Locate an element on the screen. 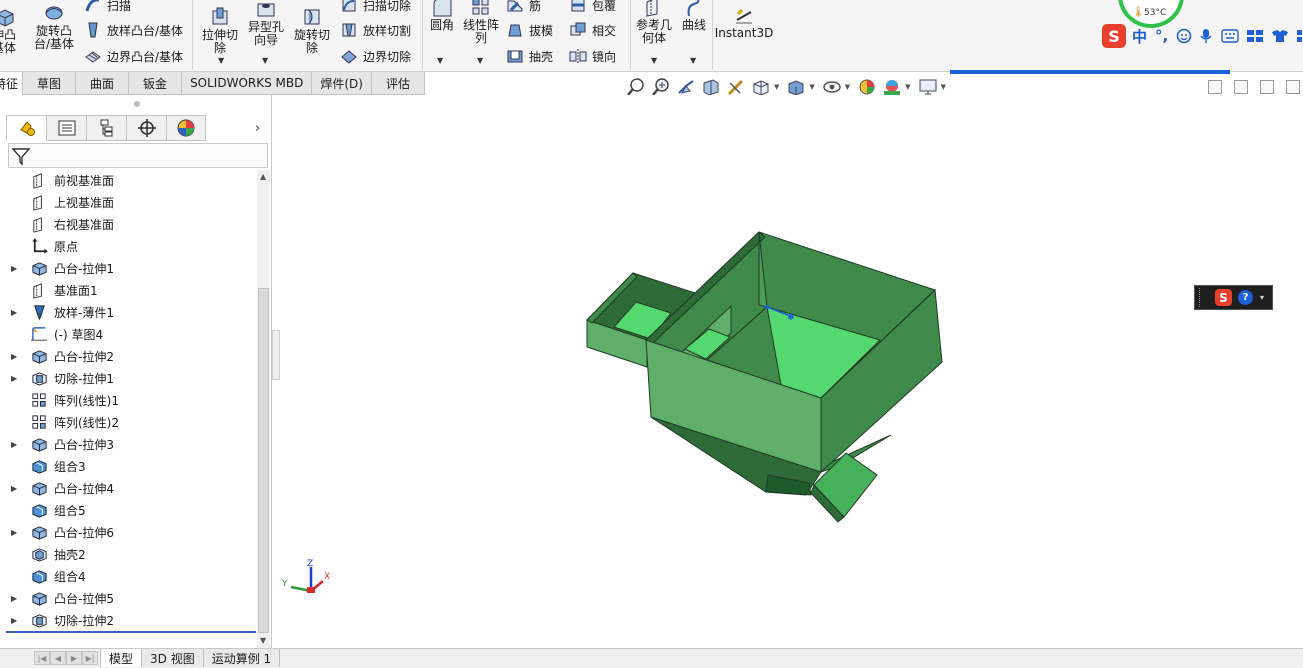 The image size is (1303, 668). scroll-down-icon: ▼ is located at coordinates (263, 640).